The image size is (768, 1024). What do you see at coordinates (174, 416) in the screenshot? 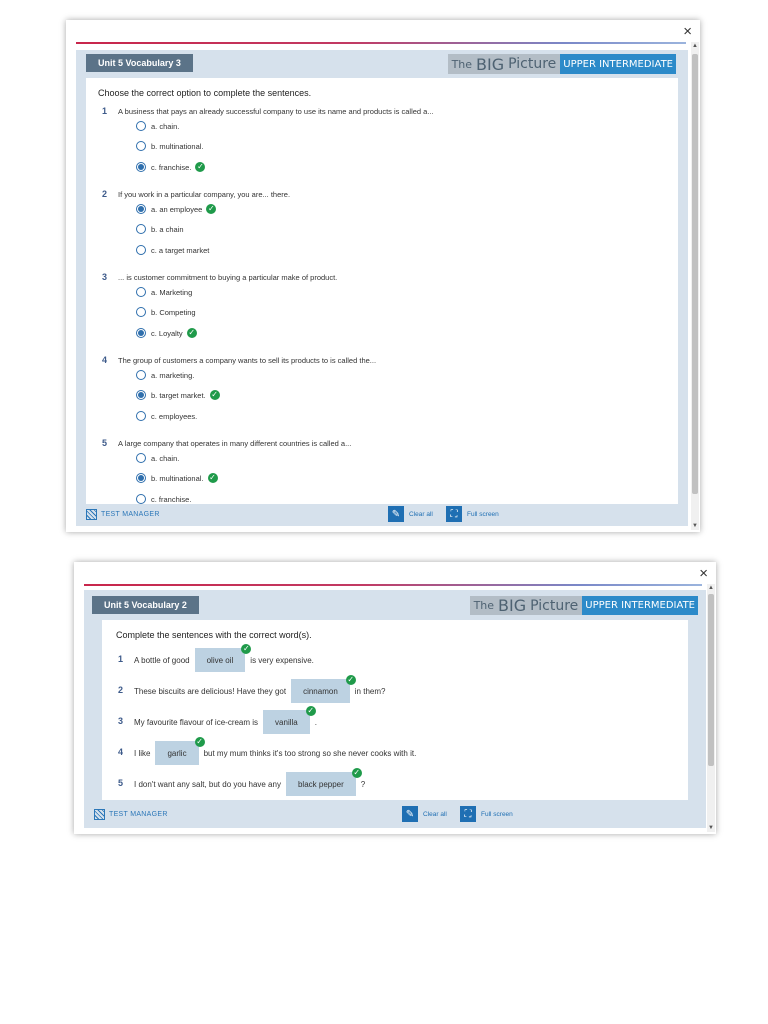
I see `option-label: c. employees.` at bounding box center [174, 416].